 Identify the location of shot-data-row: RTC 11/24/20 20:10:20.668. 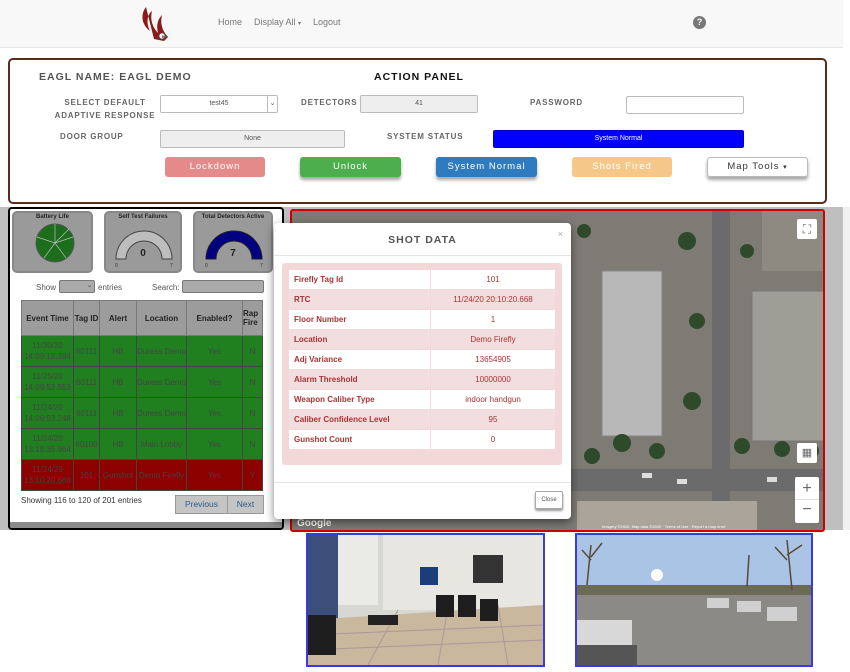
(422, 299).